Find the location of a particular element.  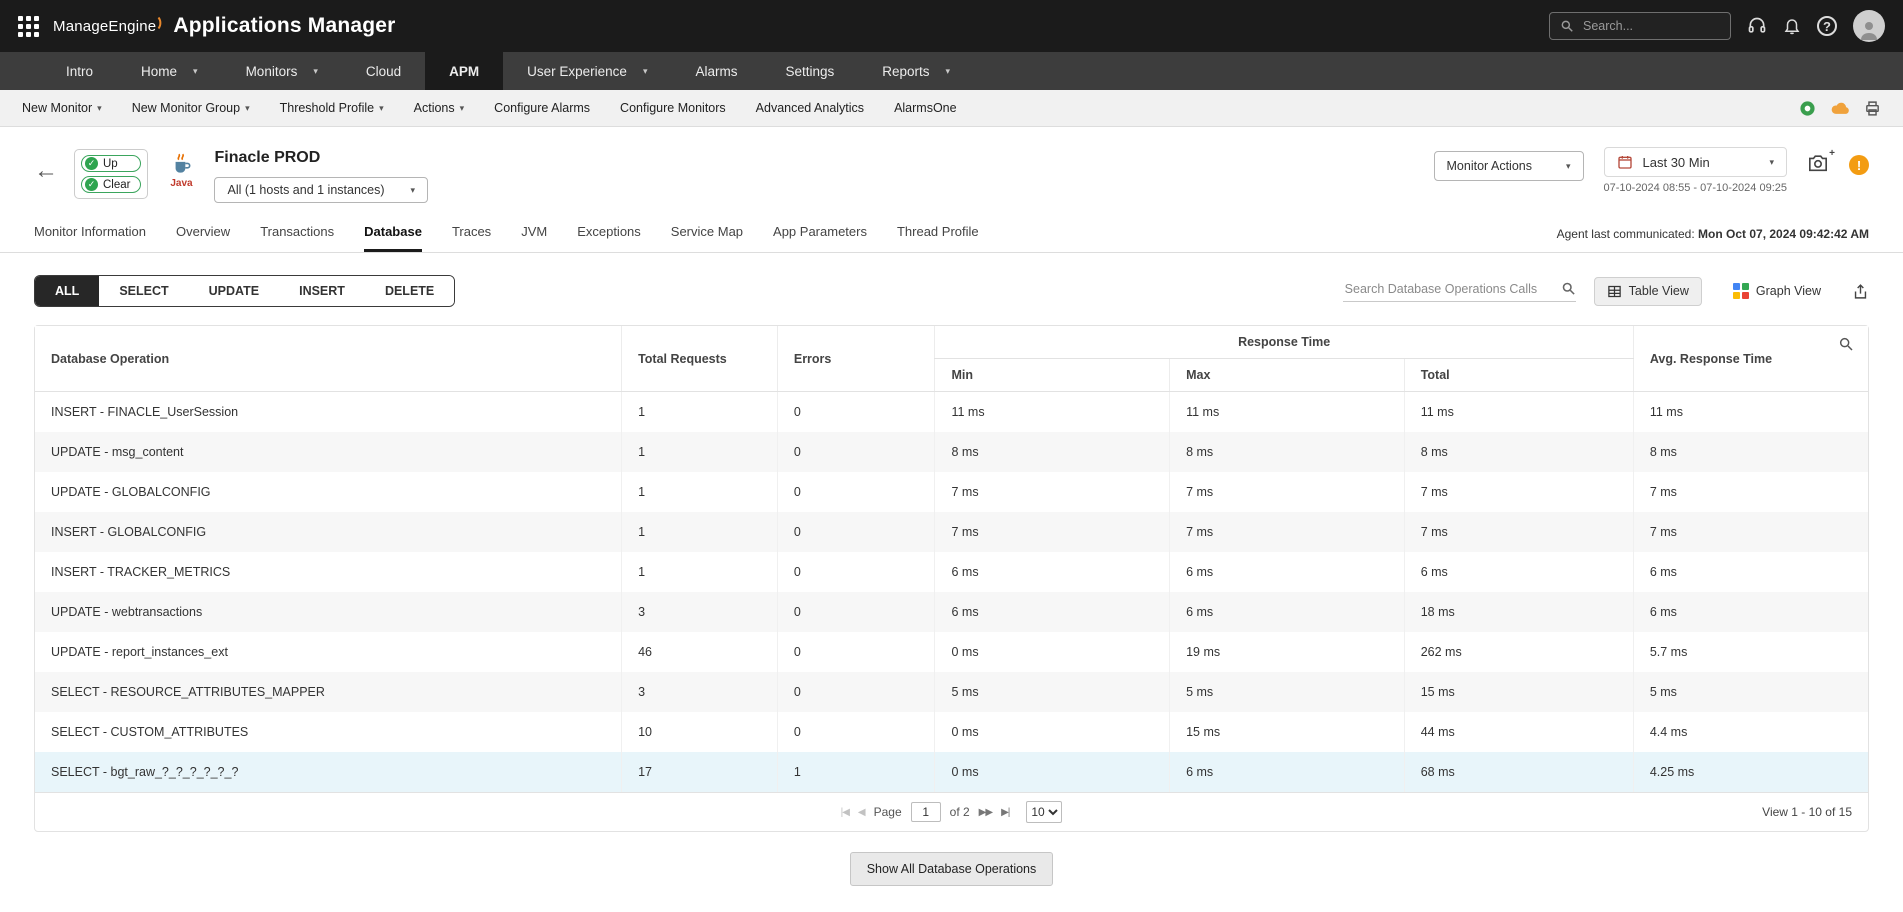

col-header-max: Max is located at coordinates (1287, 375).